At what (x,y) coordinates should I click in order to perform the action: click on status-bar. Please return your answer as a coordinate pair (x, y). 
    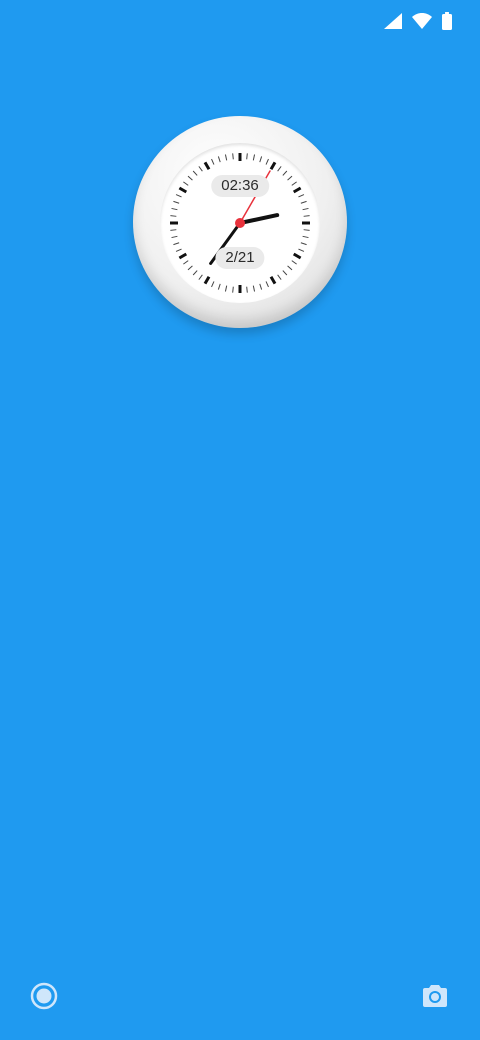
    Looking at the image, I should click on (418, 21).